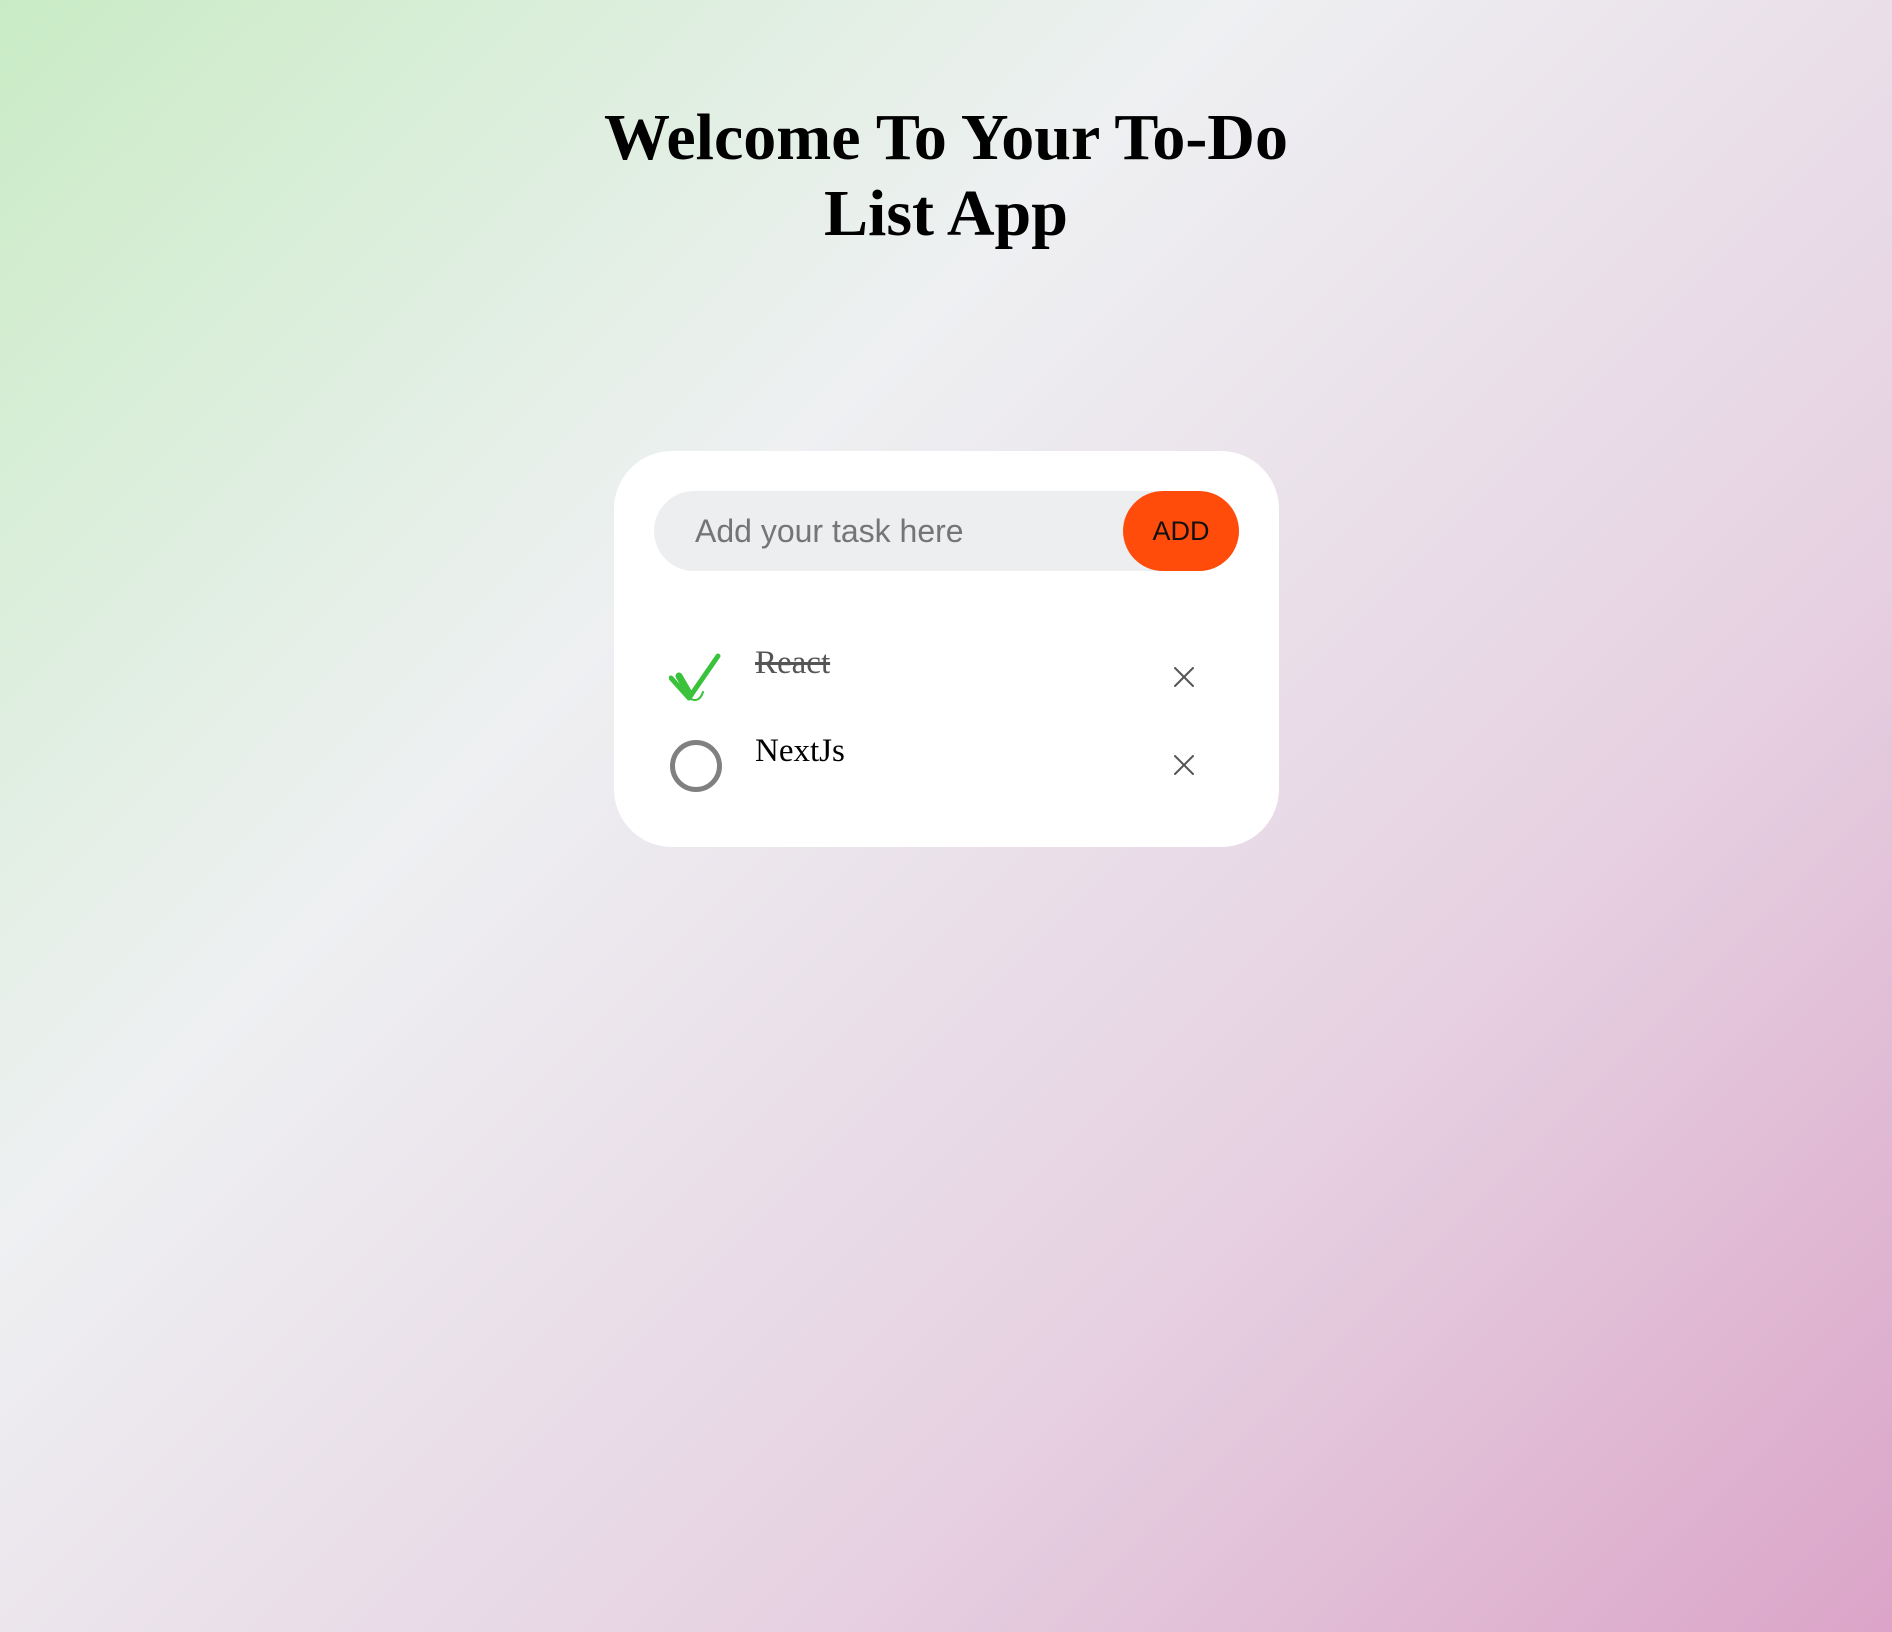 This screenshot has width=1892, height=1632. What do you see at coordinates (1181, 531) in the screenshot?
I see `add-button: ADD` at bounding box center [1181, 531].